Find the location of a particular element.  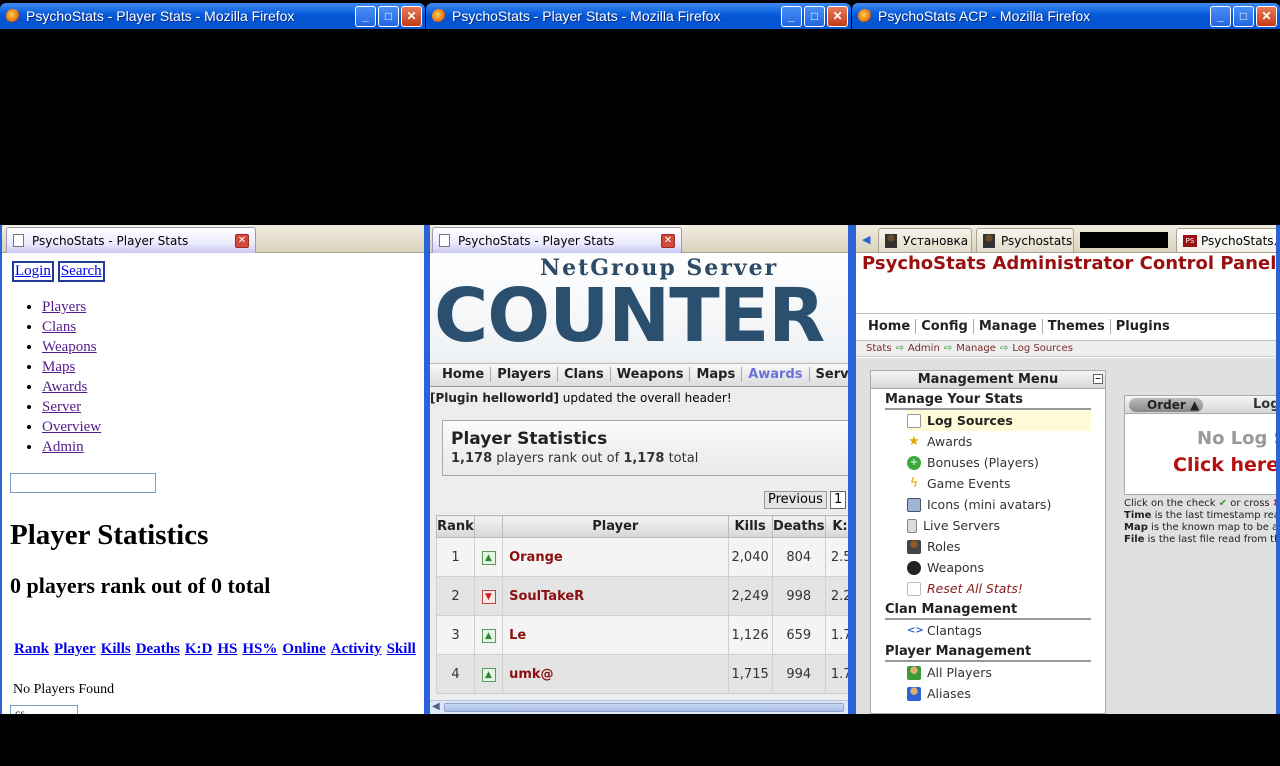

log-panel-header: Order ▲ Log is located at coordinates (1200, 405).